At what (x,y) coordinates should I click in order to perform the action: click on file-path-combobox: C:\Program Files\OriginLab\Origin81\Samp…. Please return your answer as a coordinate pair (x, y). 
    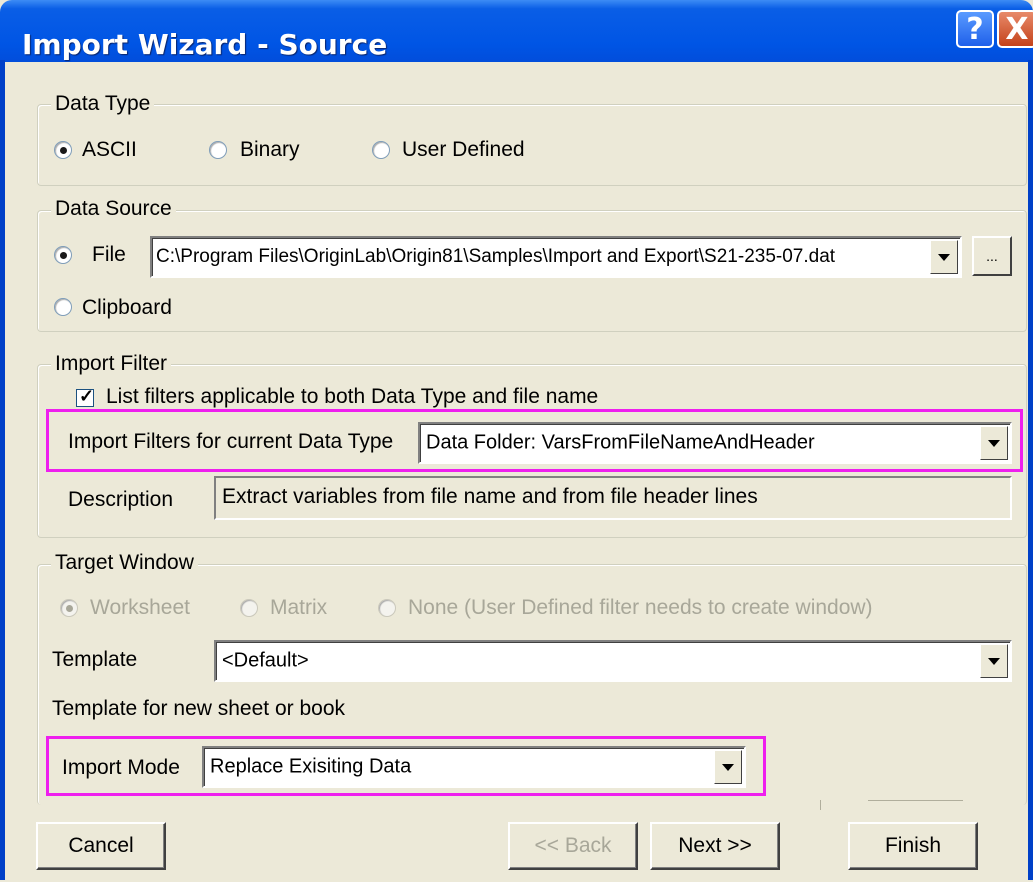
    Looking at the image, I should click on (556, 257).